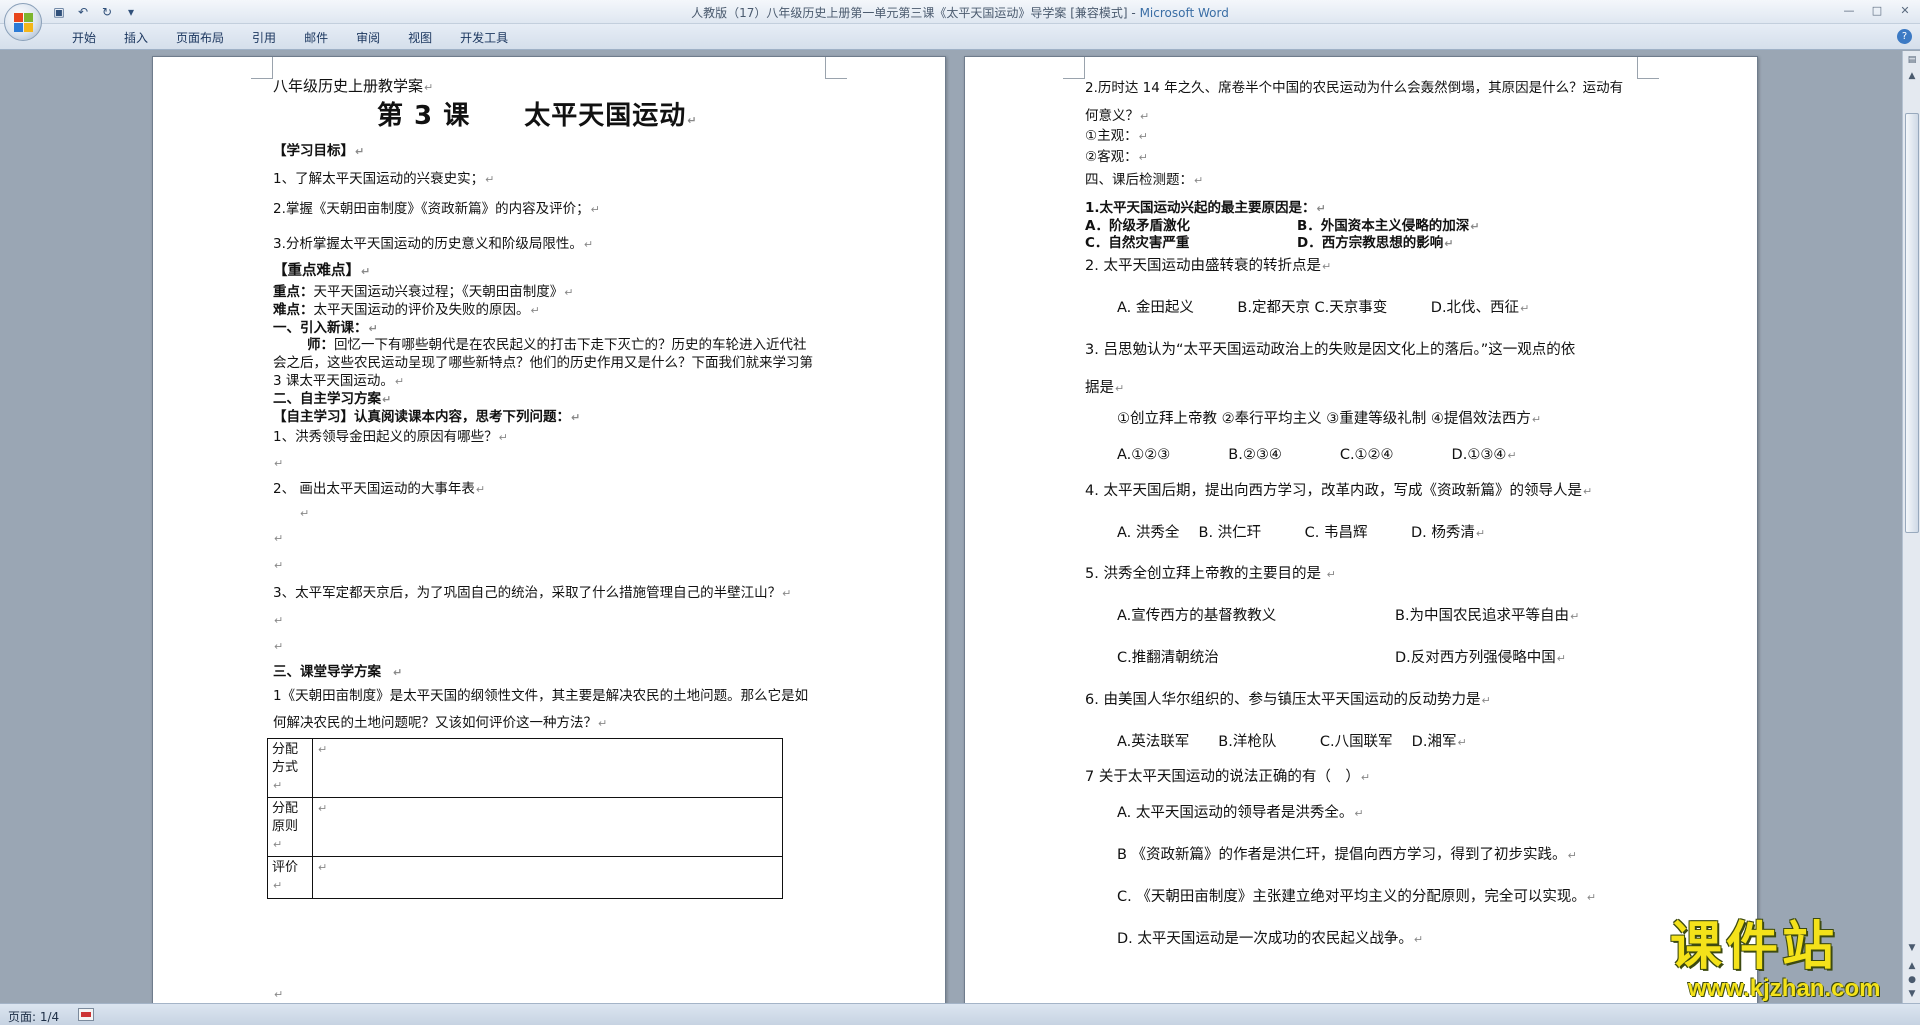 The width and height of the screenshot is (1920, 1025). I want to click on test-3-line-1: 3. 吕思勉认为“太平天国运动政治上的失败是因文化上的落后。”这一观点的依, so click(1330, 350).